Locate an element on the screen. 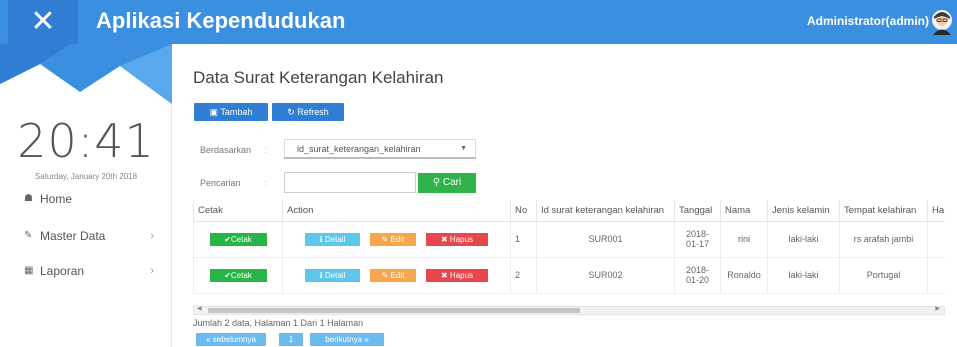 This screenshot has height=347, width=957. table-summary: Jumlah 2 data, Halaman 1 Dari 1 Halaman is located at coordinates (278, 323).